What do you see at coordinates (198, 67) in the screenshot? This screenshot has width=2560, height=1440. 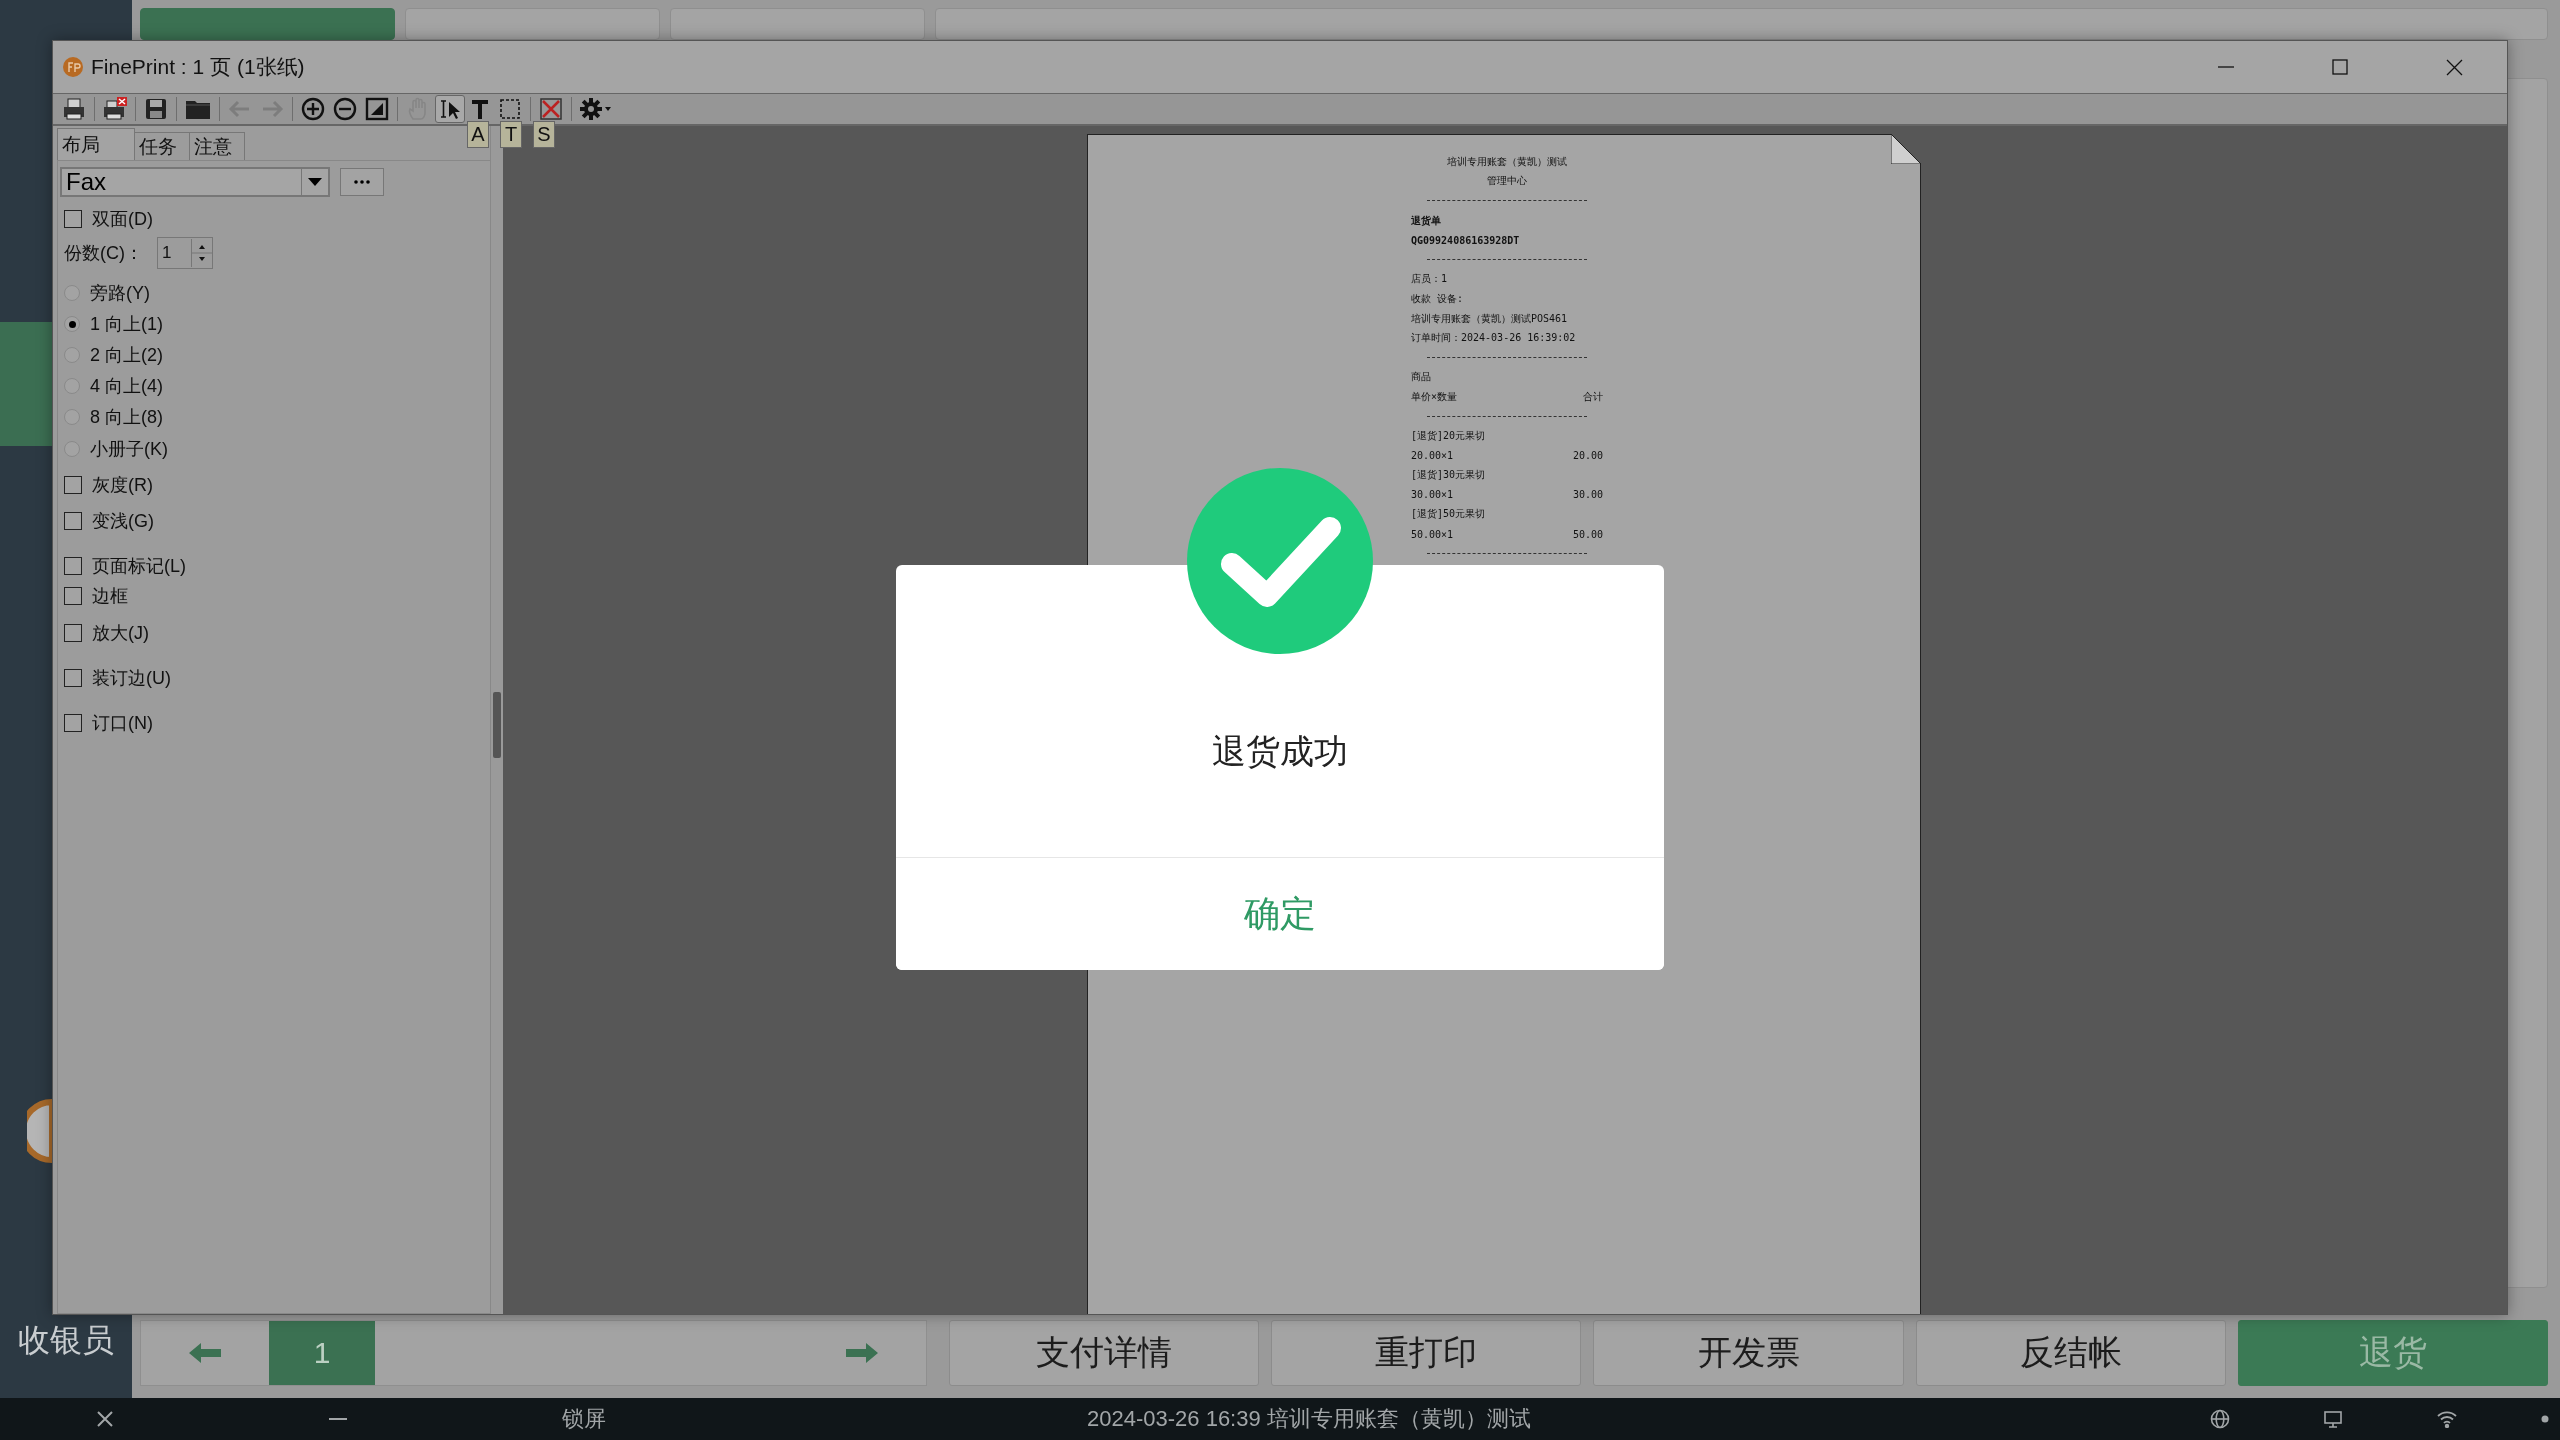 I see `window-title: FinePrint : 1 页 (1张纸)` at bounding box center [198, 67].